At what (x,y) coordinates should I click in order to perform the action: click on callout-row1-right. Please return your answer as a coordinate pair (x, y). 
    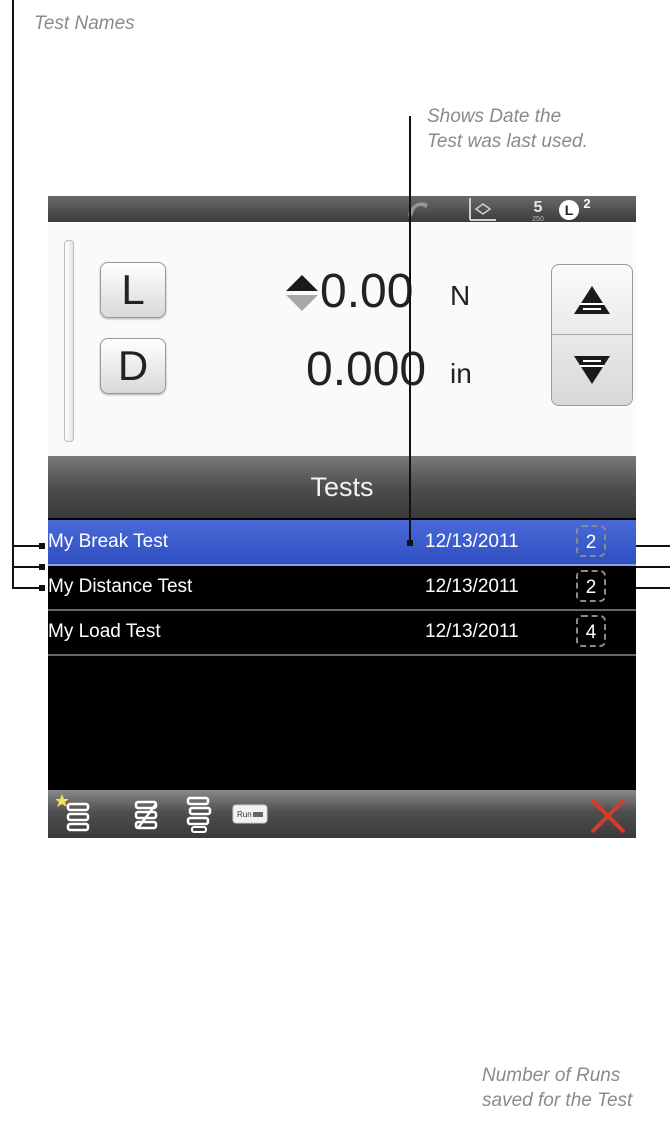
    Looking at the image, I should click on (653, 546).